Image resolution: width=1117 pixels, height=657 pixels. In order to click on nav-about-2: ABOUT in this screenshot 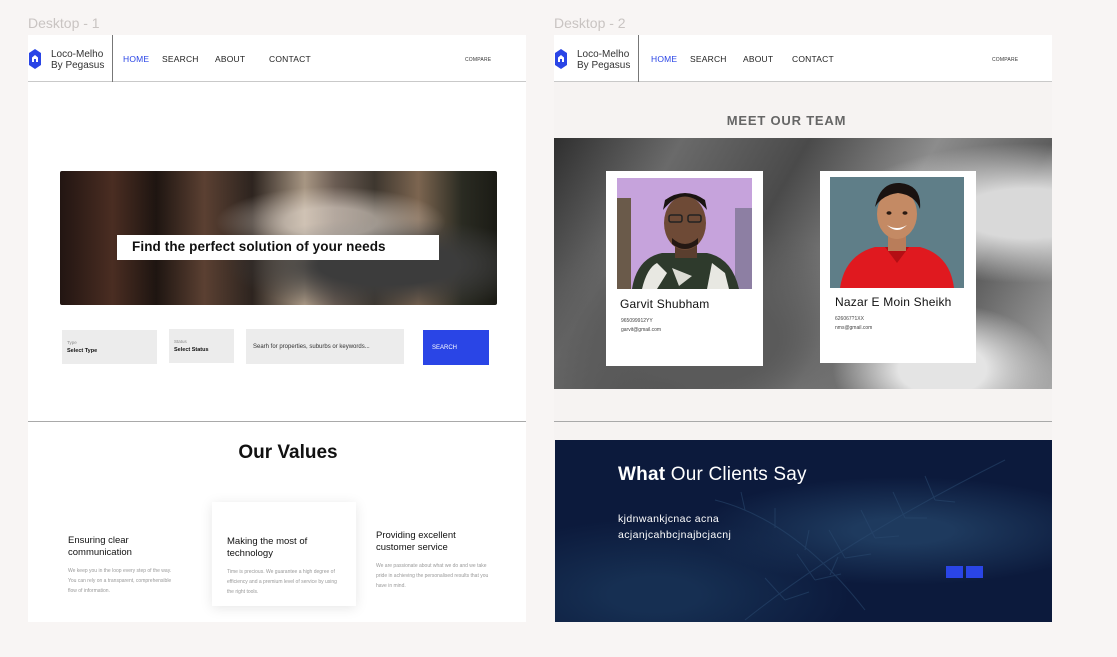, I will do `click(758, 59)`.